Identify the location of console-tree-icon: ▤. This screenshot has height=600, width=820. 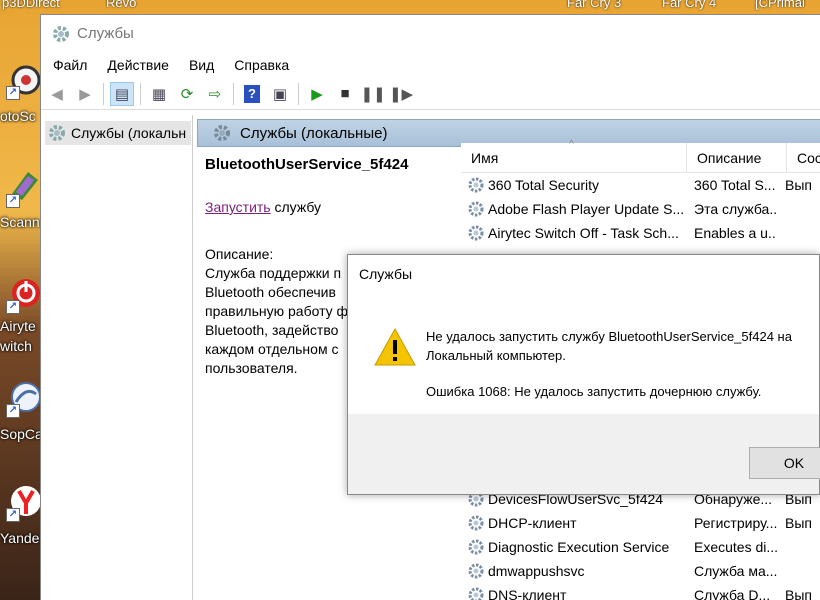
(122, 94).